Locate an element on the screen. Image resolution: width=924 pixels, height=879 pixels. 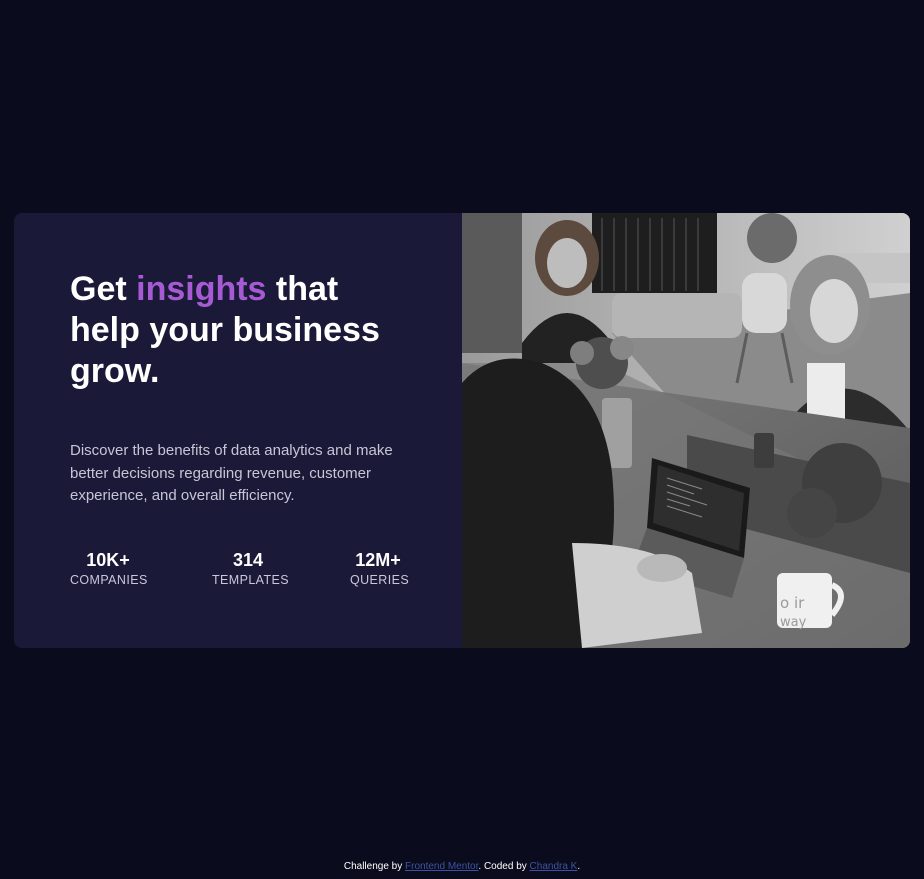
stat-queries: 12M+ QUERIES is located at coordinates (380, 567).